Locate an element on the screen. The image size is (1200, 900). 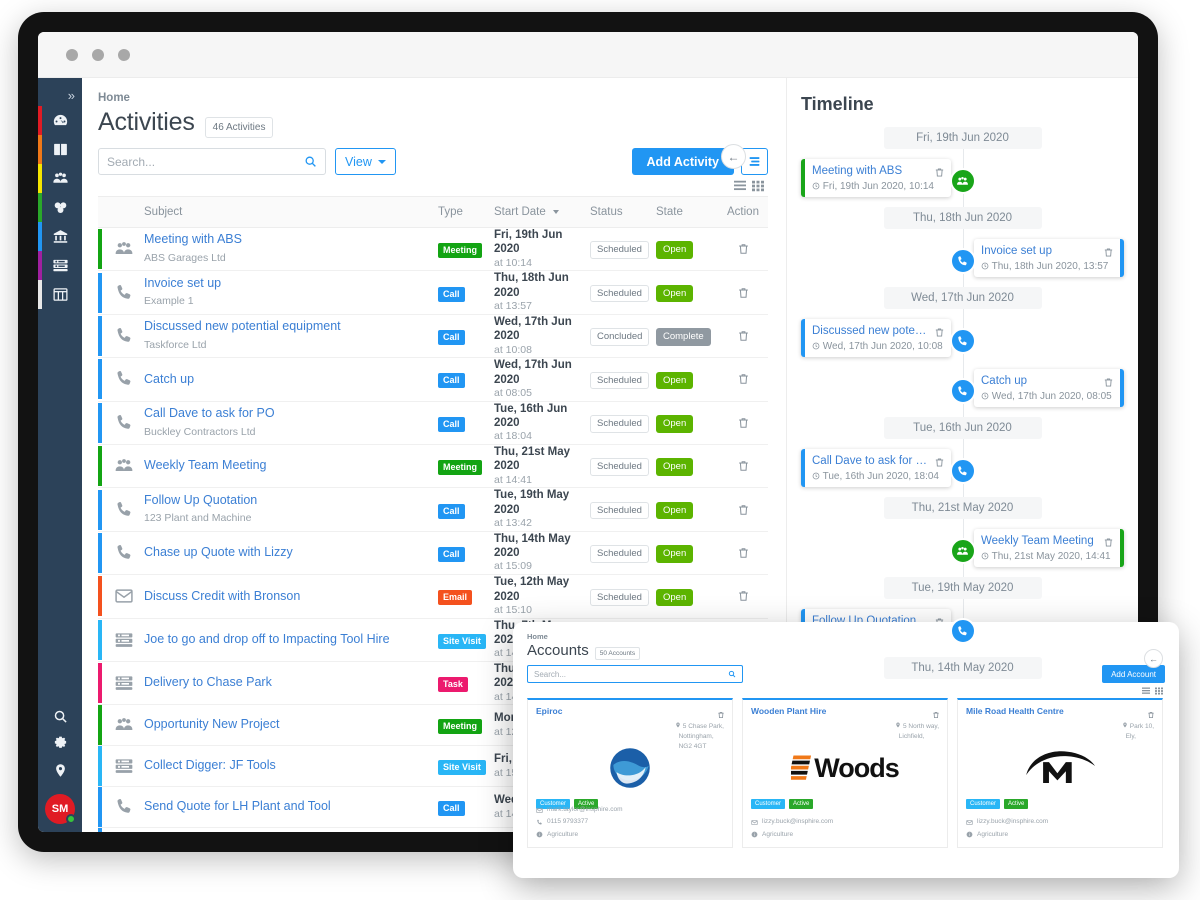
row-subject-link: Collect Digger: JF Tools is located at coordinates (291, 766).